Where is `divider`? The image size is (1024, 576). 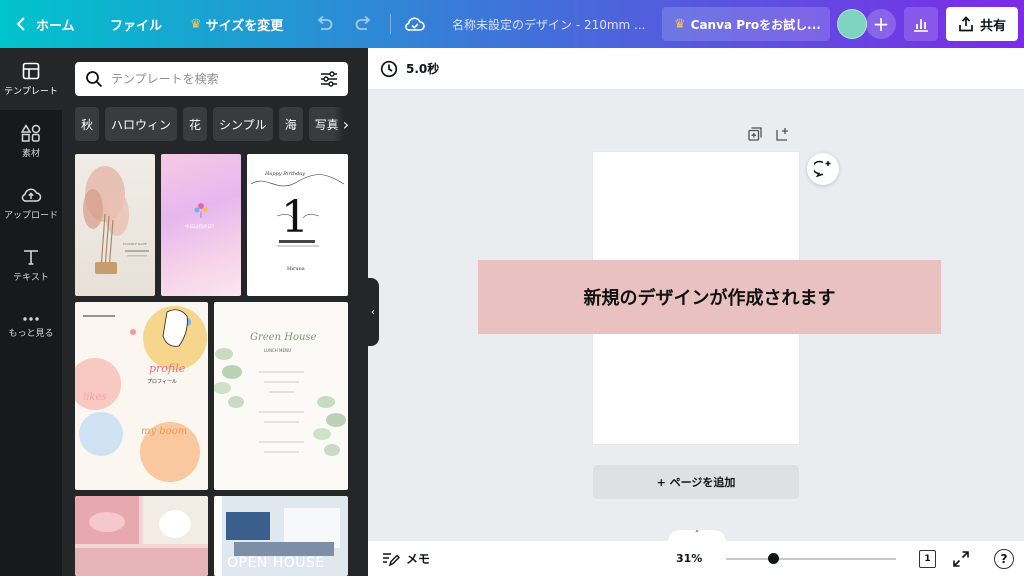 divider is located at coordinates (390, 24).